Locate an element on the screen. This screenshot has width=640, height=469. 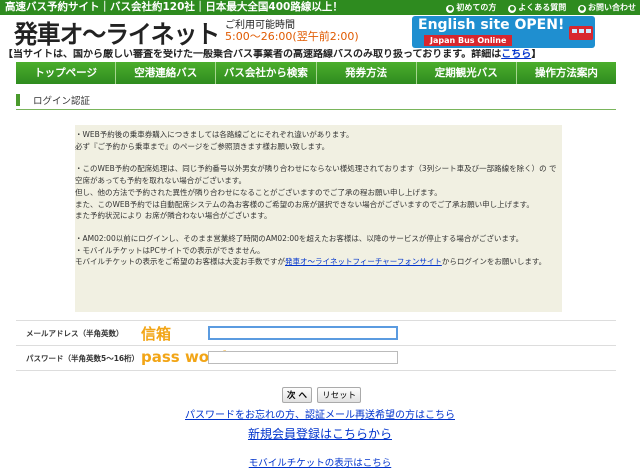
email-row: メールアドレス（半角英数） 信箱 is located at coordinates (316, 333).